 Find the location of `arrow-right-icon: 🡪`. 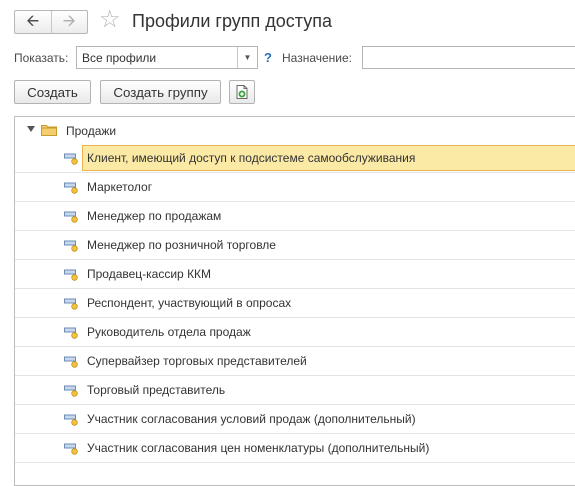

arrow-right-icon: 🡪 is located at coordinates (69, 21).